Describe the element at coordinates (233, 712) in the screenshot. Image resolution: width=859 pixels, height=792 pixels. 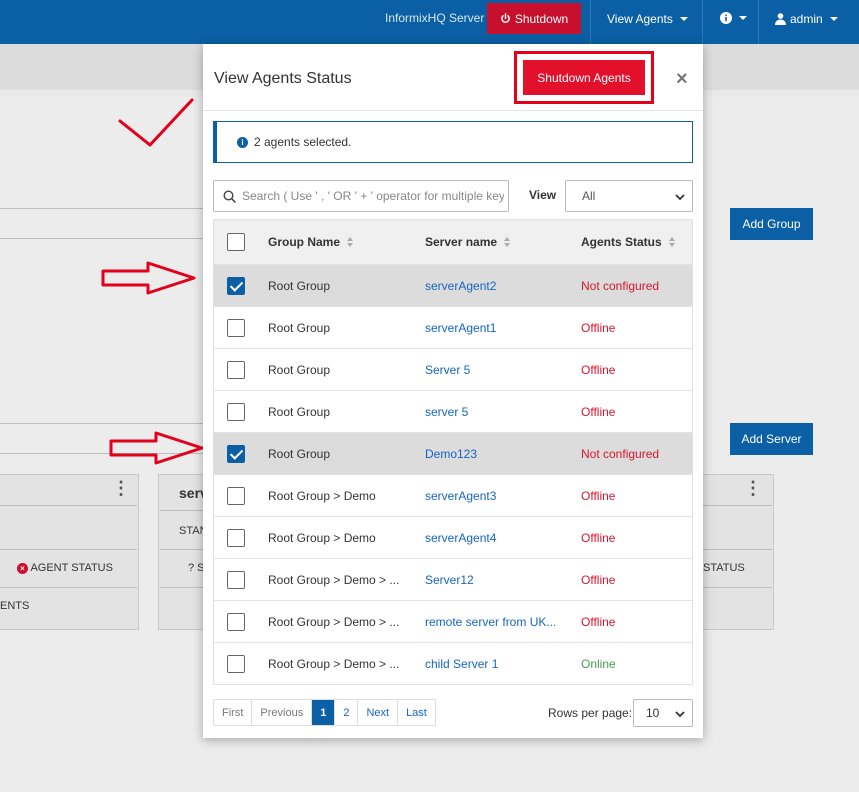
I see `first-page-button: First` at that location.